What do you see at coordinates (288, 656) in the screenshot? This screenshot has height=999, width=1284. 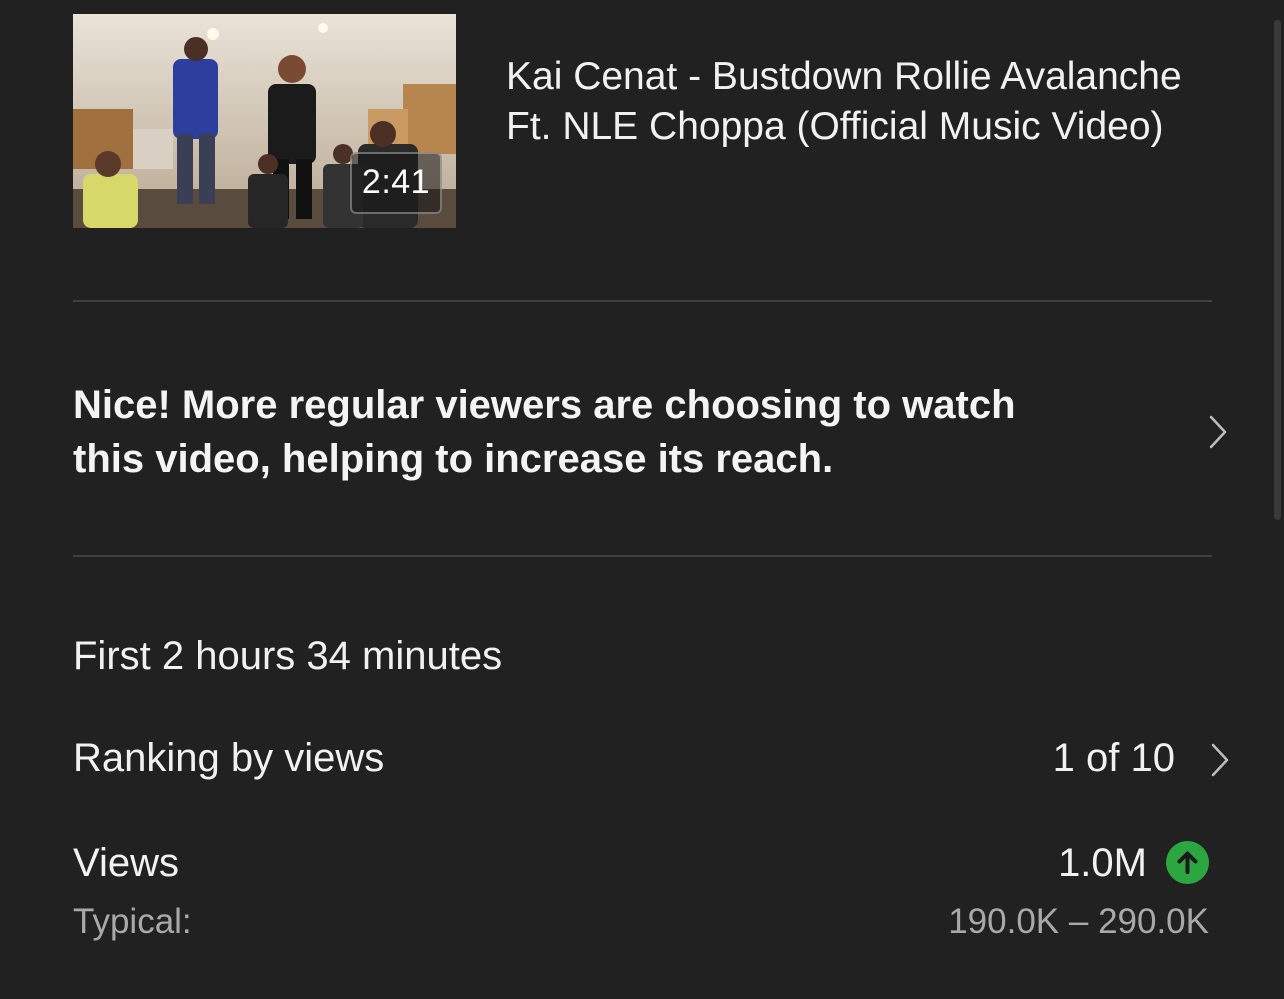 I see `time-period-label: First 2 hours 34 minutes` at bounding box center [288, 656].